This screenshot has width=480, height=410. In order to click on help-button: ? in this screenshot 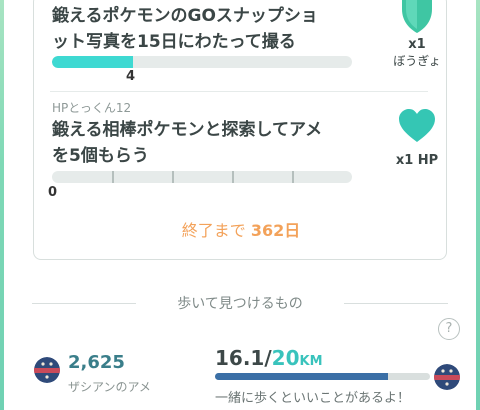, I will do `click(449, 329)`.